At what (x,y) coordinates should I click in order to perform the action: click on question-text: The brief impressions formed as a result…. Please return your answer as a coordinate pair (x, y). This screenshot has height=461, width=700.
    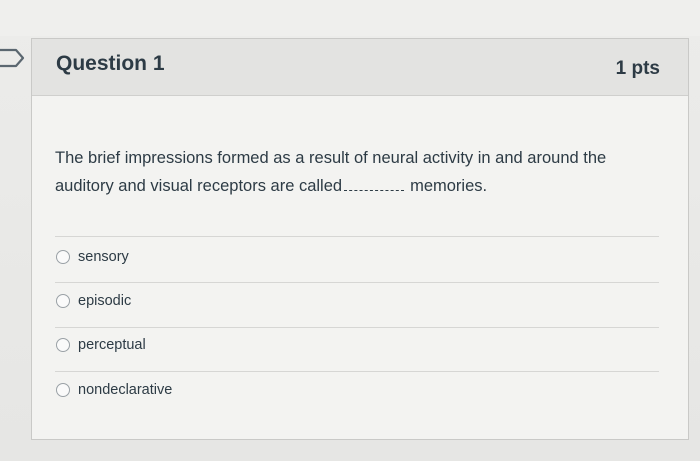
    Looking at the image, I should click on (360, 172).